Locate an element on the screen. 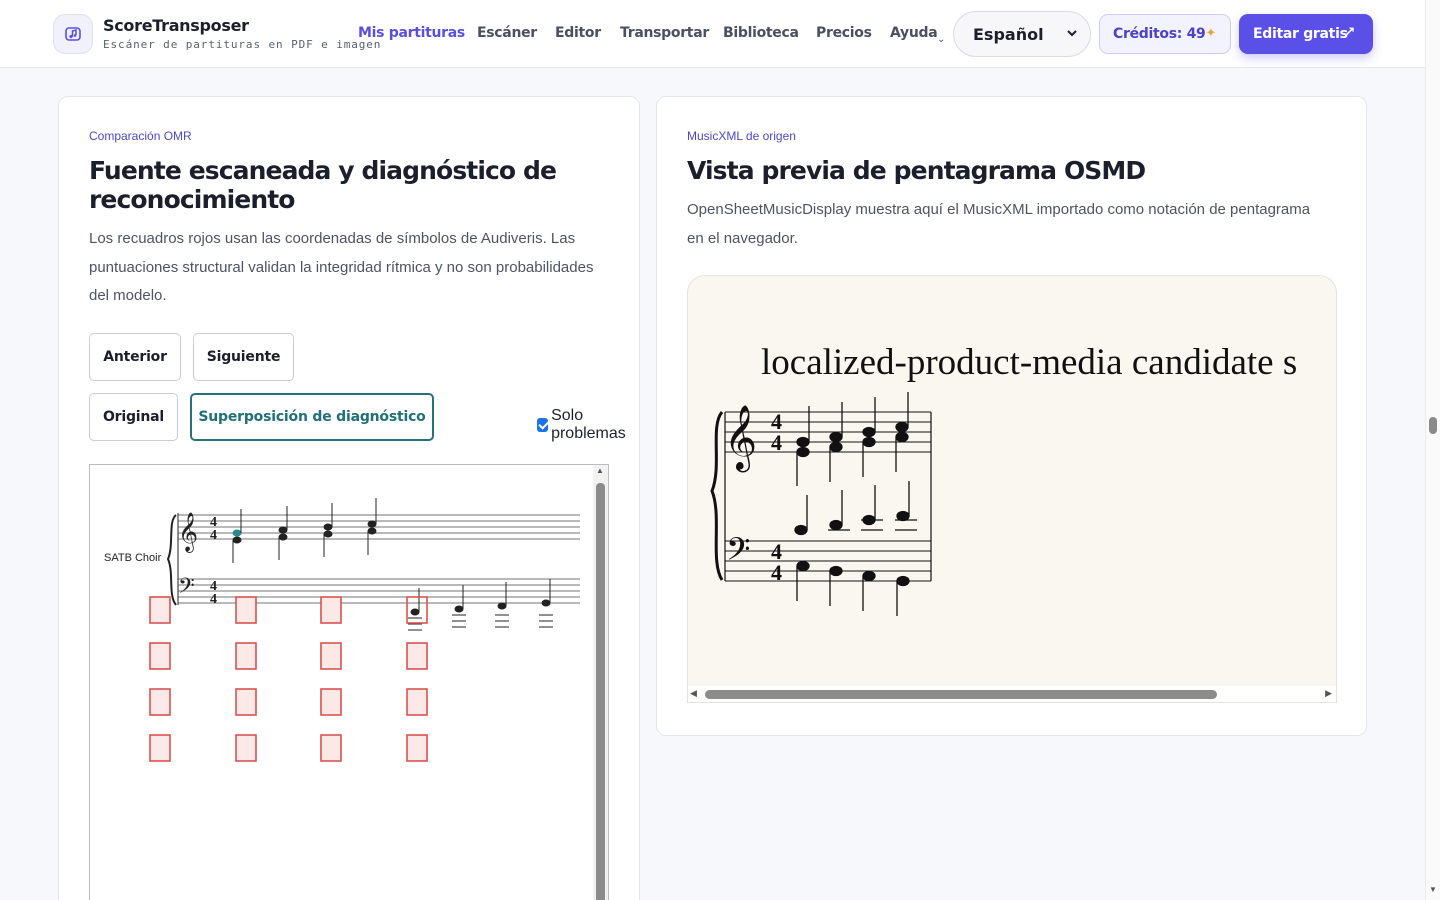  next-button: Siguiente is located at coordinates (243, 357).